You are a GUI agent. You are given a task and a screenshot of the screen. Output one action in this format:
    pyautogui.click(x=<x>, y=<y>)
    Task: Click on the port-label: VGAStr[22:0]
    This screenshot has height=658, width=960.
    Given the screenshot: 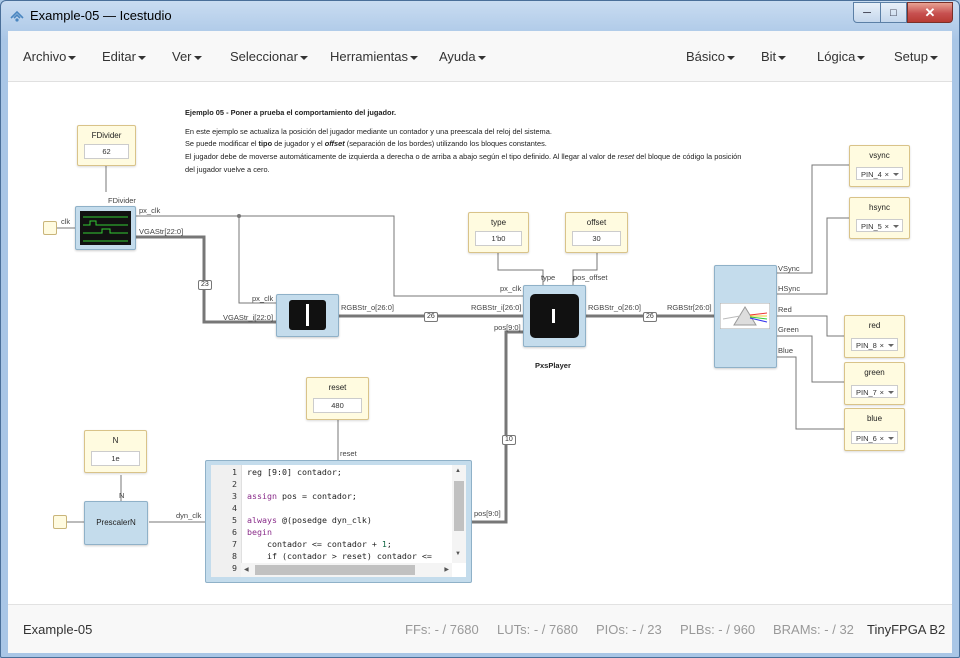 What is the action you would take?
    pyautogui.click(x=161, y=231)
    